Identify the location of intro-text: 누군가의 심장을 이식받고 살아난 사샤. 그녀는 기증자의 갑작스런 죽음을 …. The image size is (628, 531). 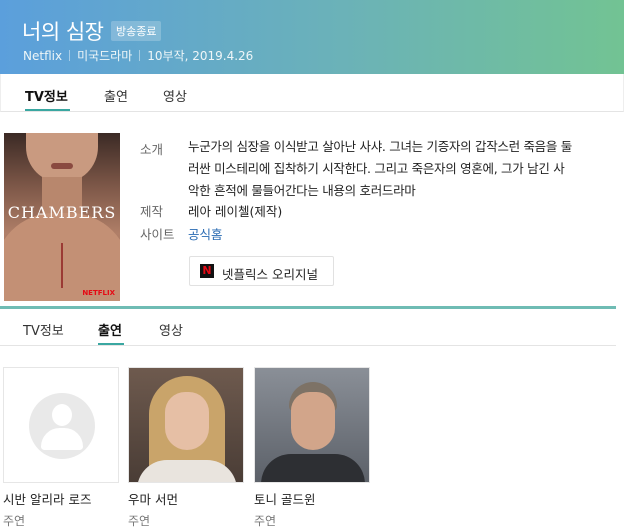
(397, 169).